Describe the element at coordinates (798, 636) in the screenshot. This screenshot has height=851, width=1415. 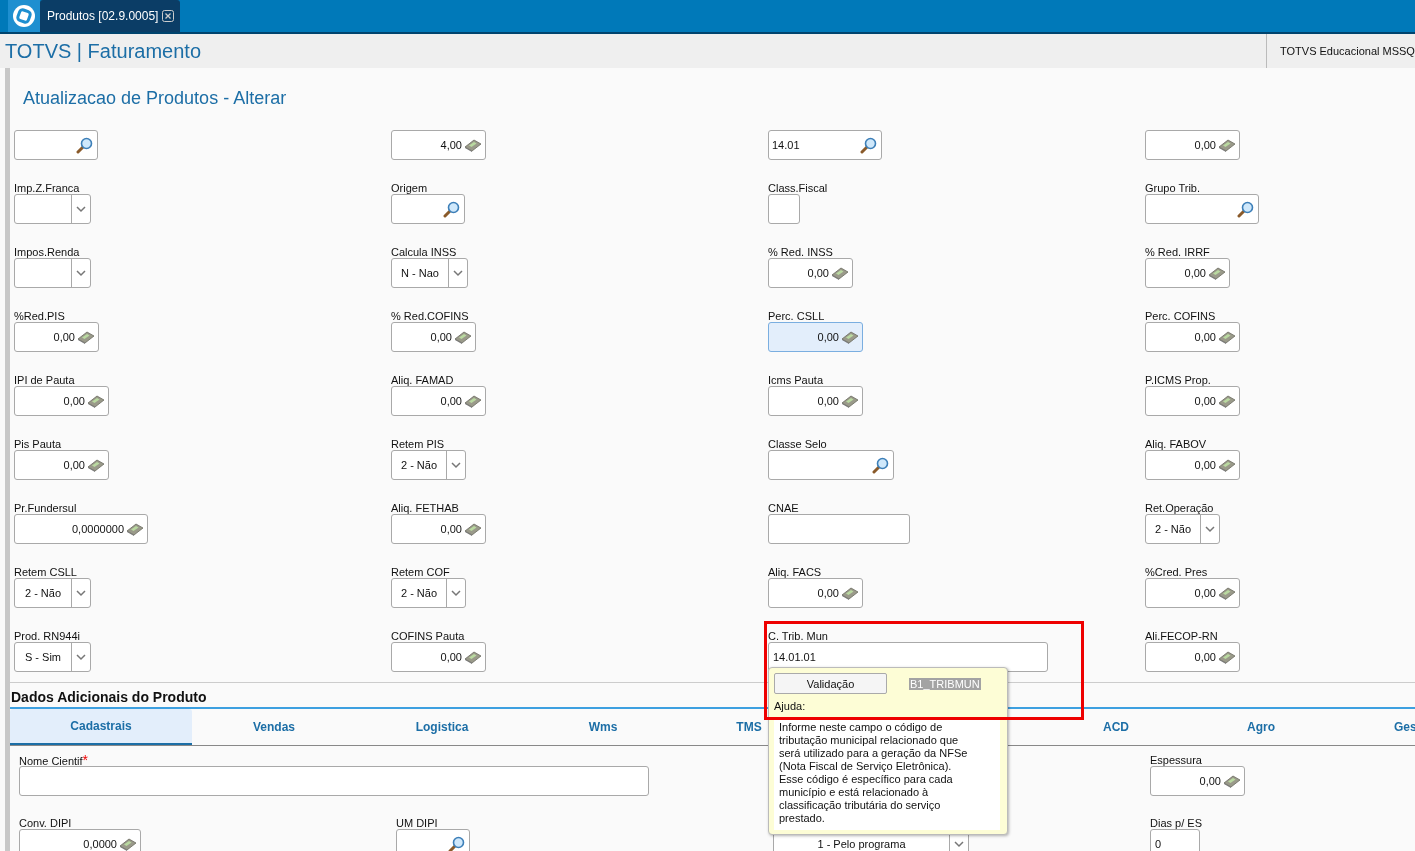
I see `field-label: C. Trib. Mun` at that location.